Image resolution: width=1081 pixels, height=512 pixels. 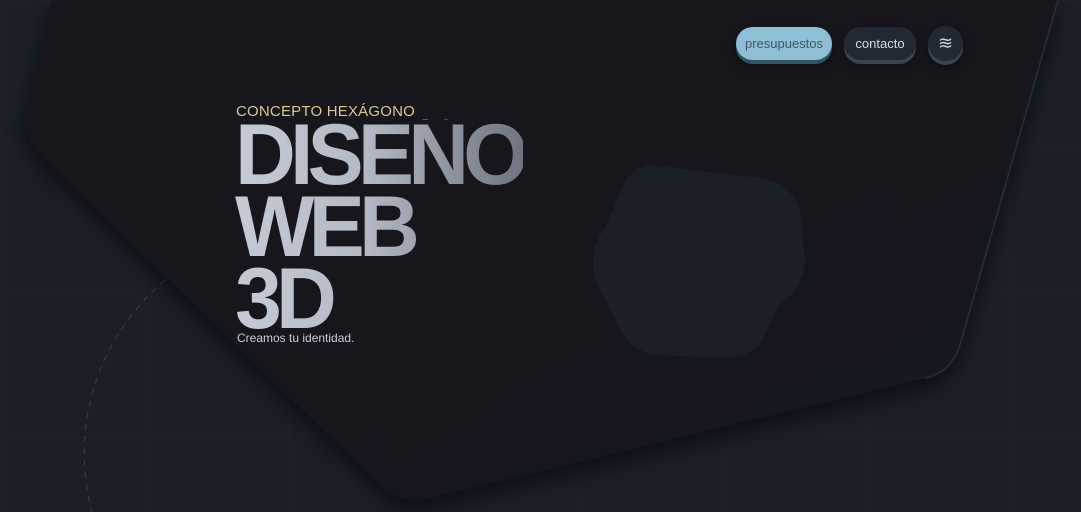 I want to click on hero-headline: DISEÑO WEB 3D, so click(x=379, y=227).